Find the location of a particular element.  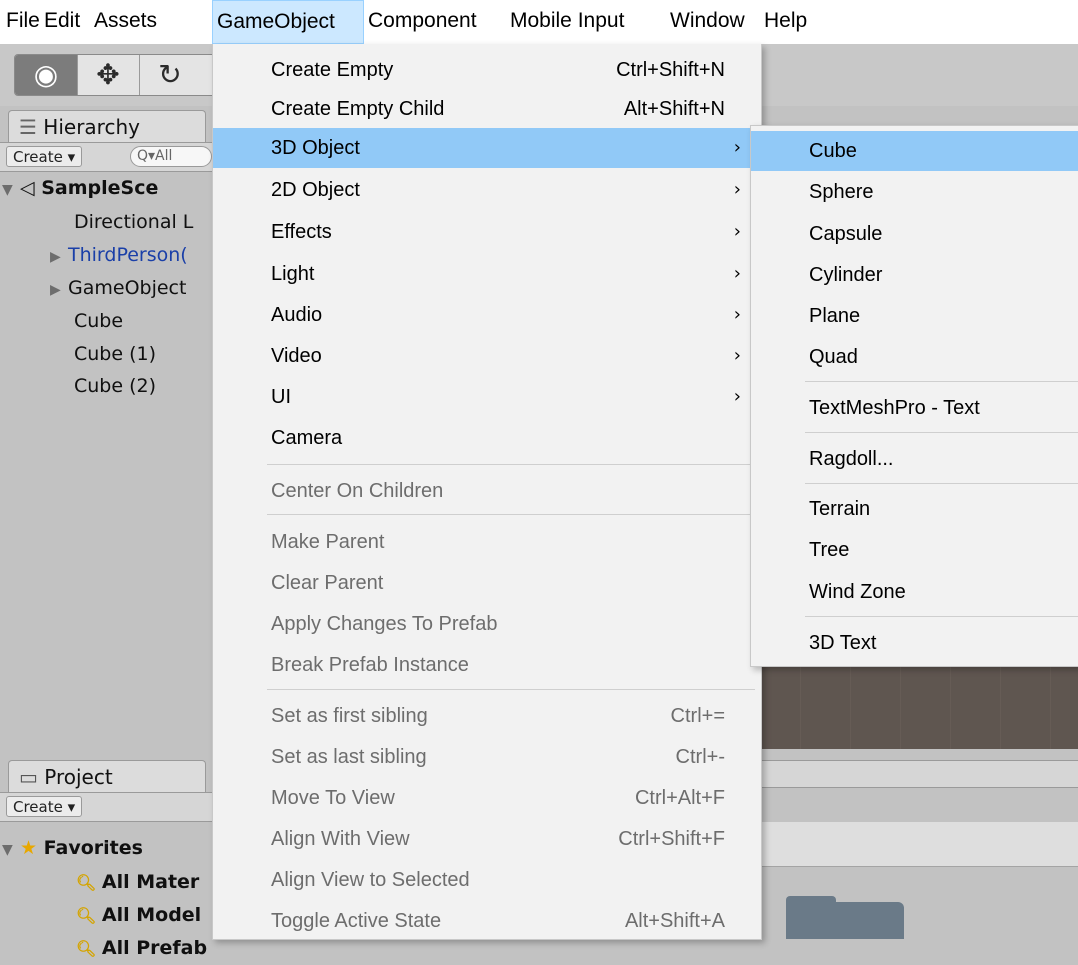

menu-separator is located at coordinates (511, 689).